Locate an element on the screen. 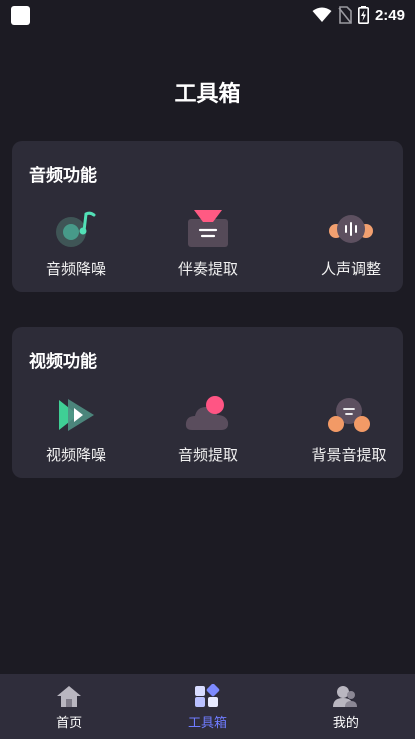 This screenshot has height=739, width=415. accompaniment-extract-button: 伴奏提取 is located at coordinates (208, 245).